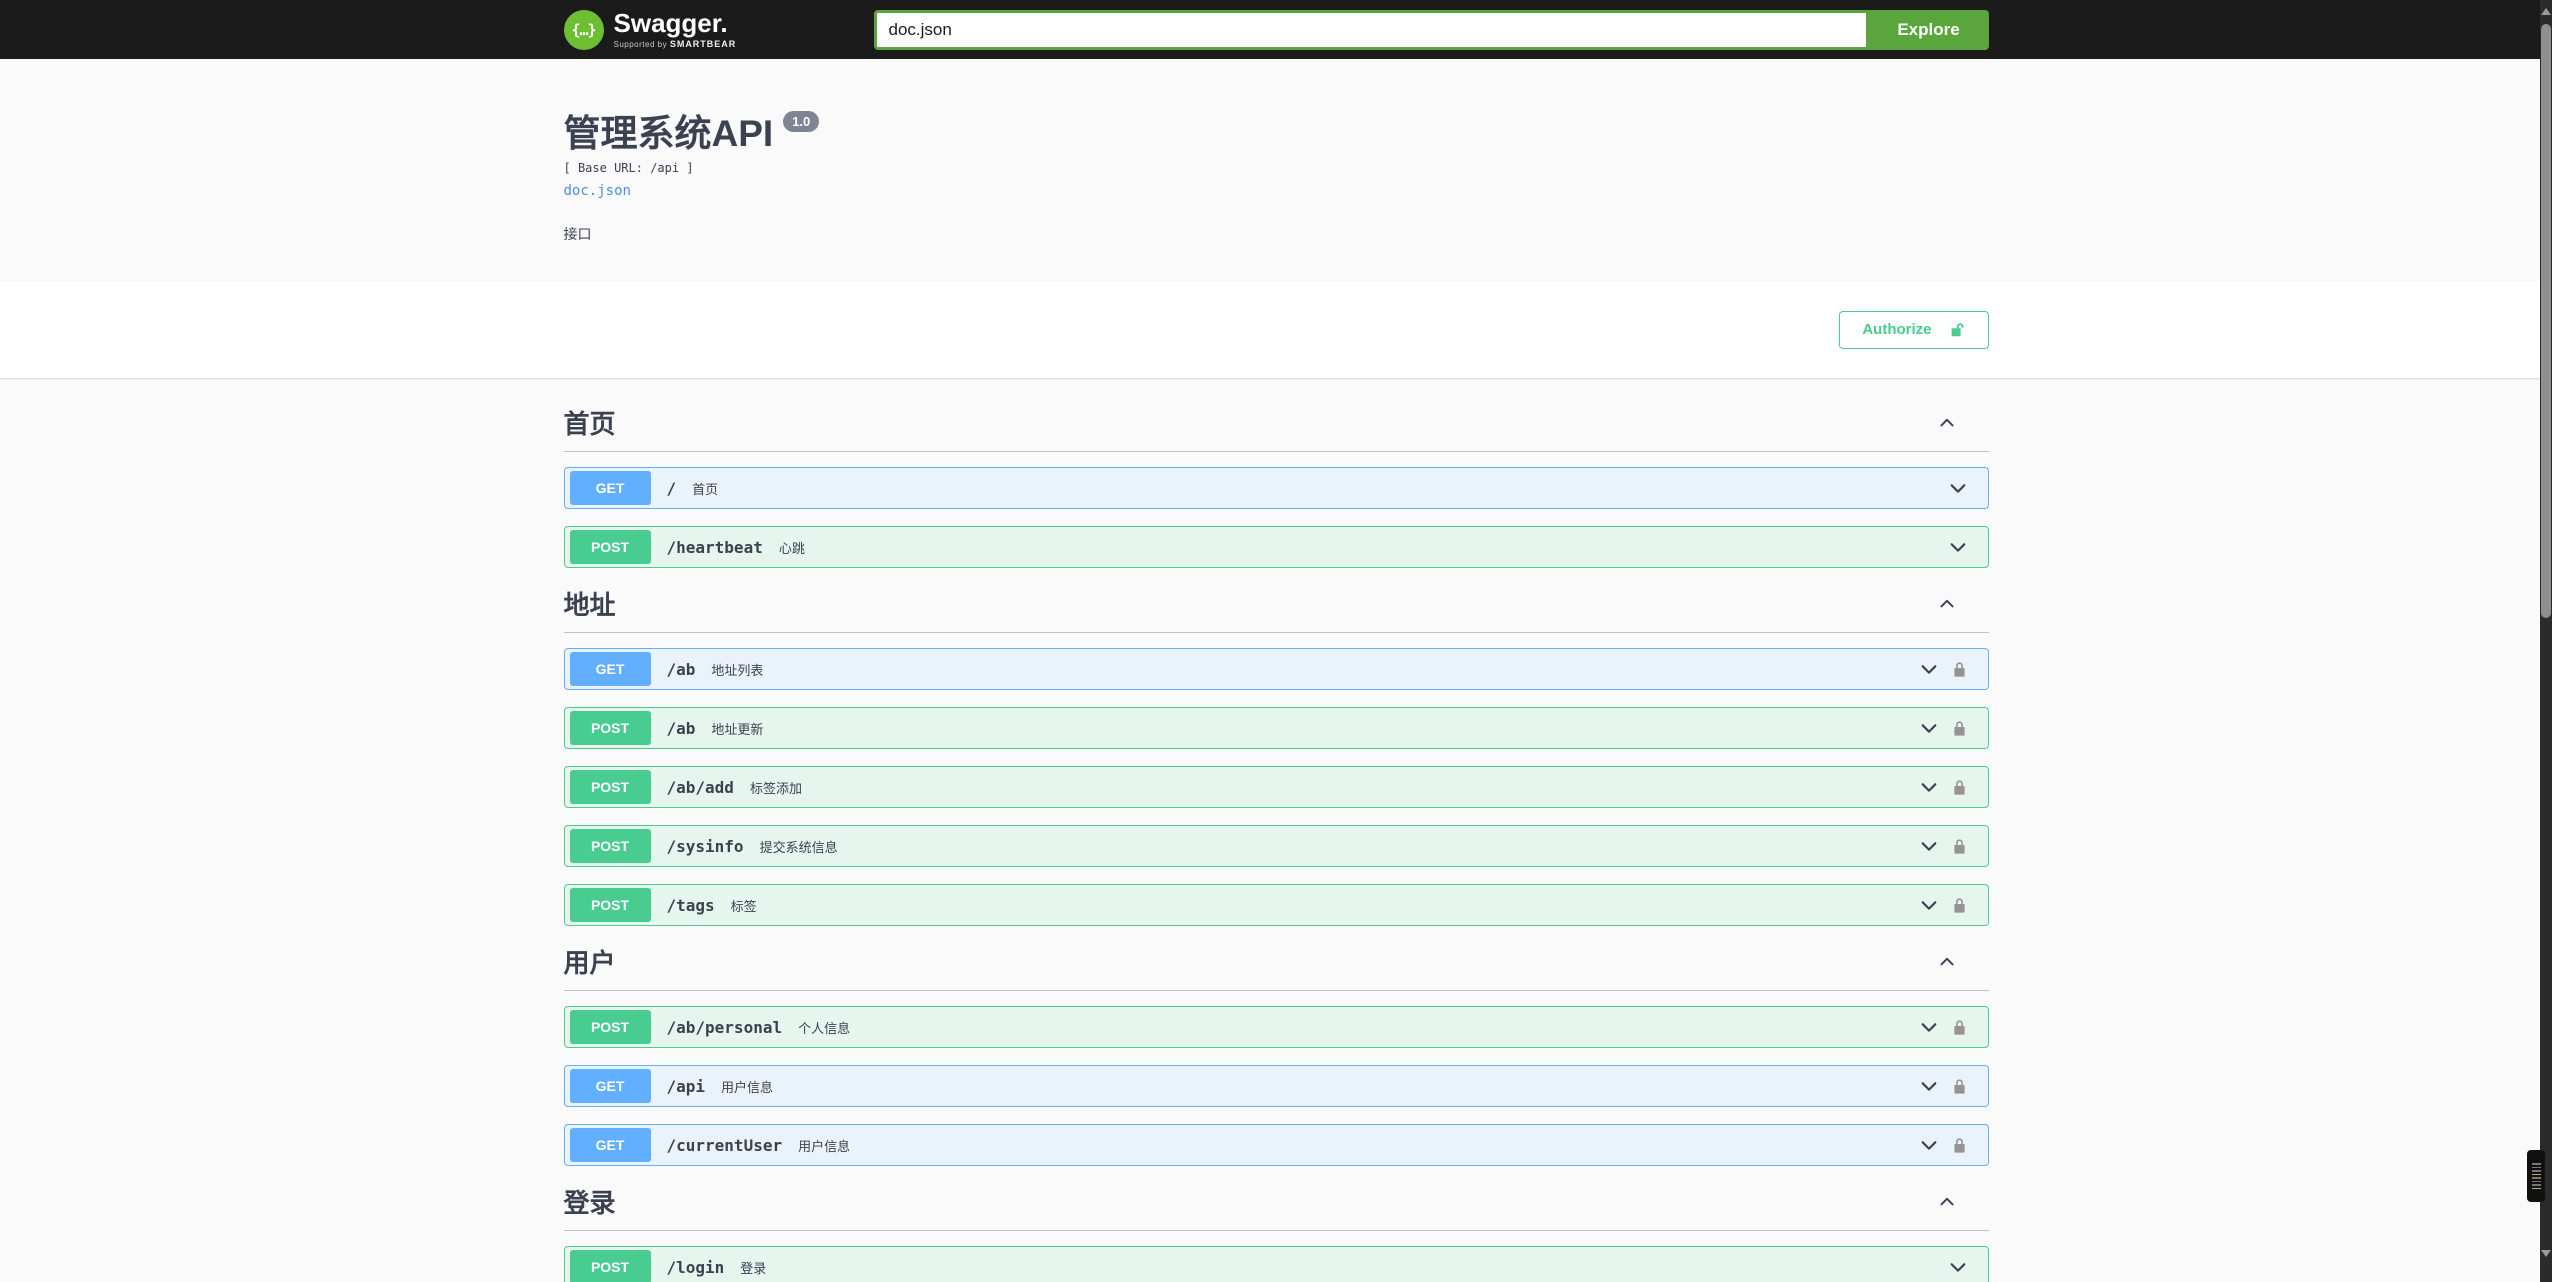  What do you see at coordinates (791, 548) in the screenshot?
I see `operation-summary: 心跳` at bounding box center [791, 548].